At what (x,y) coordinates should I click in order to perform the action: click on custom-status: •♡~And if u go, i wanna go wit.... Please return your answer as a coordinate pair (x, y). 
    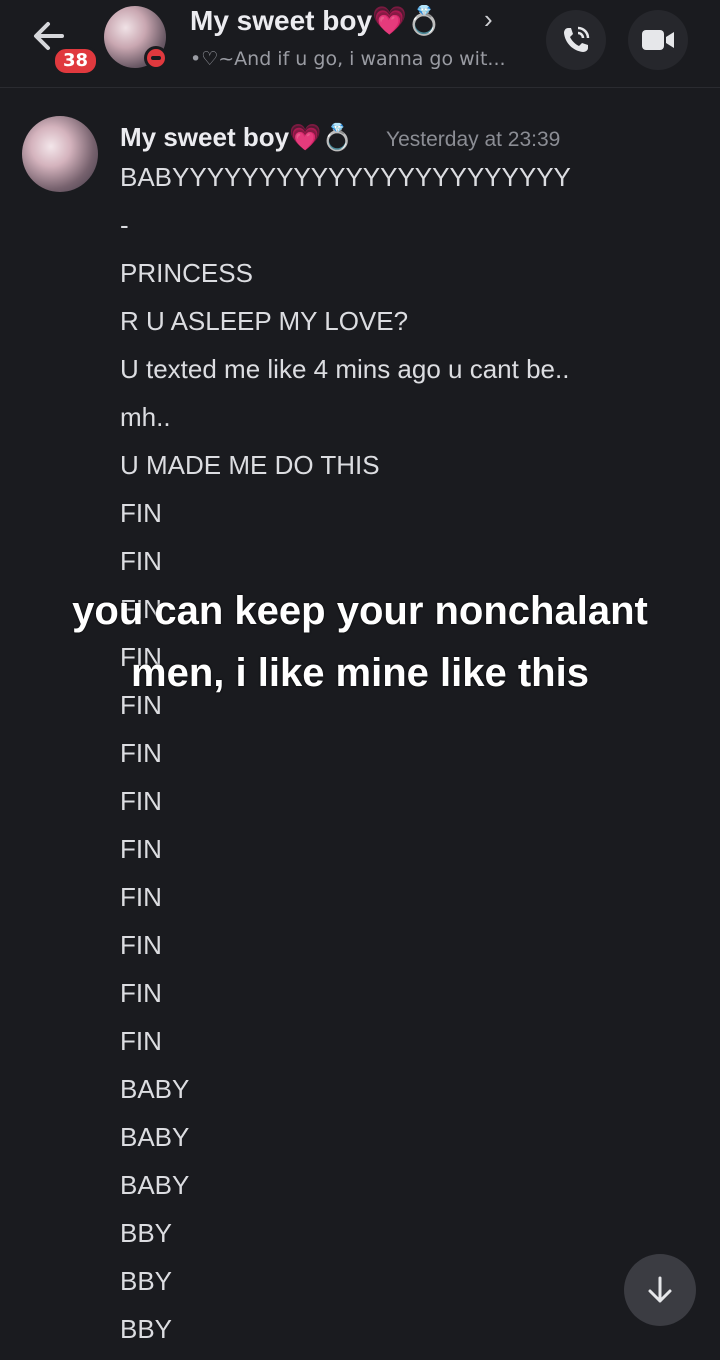
    Looking at the image, I should click on (348, 59).